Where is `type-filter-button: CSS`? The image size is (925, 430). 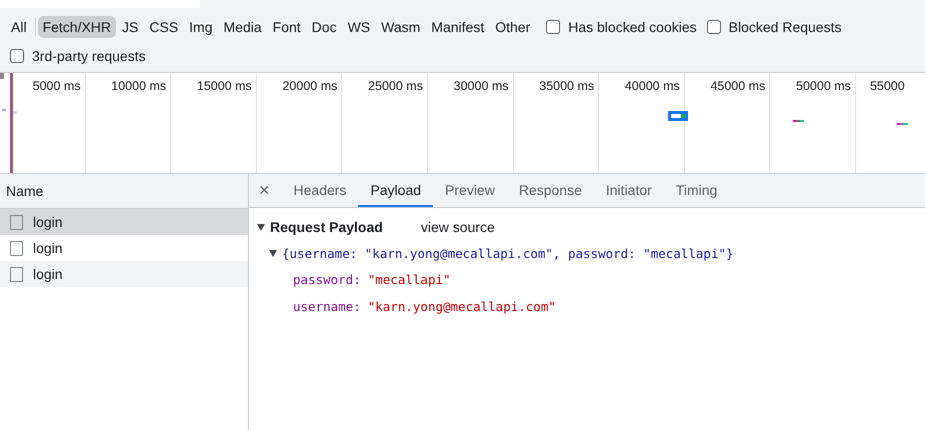 type-filter-button: CSS is located at coordinates (164, 27).